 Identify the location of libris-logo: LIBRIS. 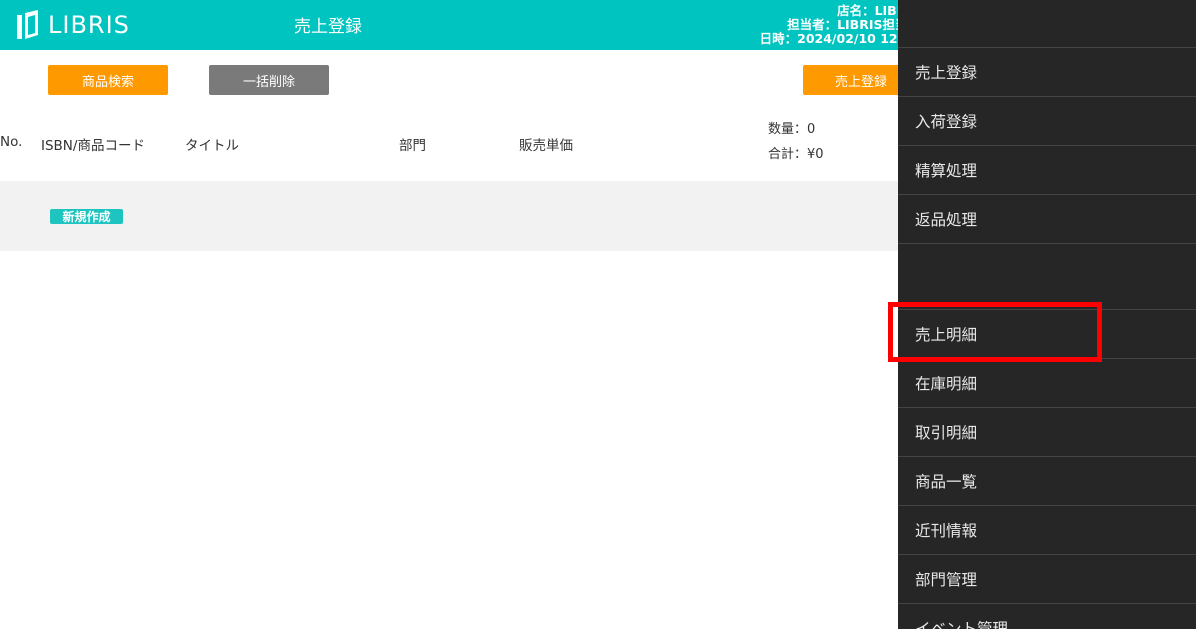
(73, 25).